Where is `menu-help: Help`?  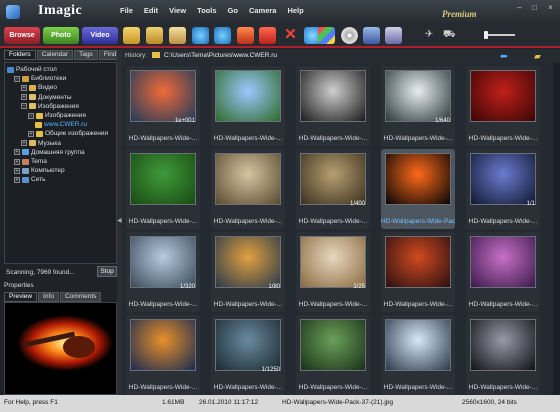
menu-help: Help is located at coordinates (295, 10).